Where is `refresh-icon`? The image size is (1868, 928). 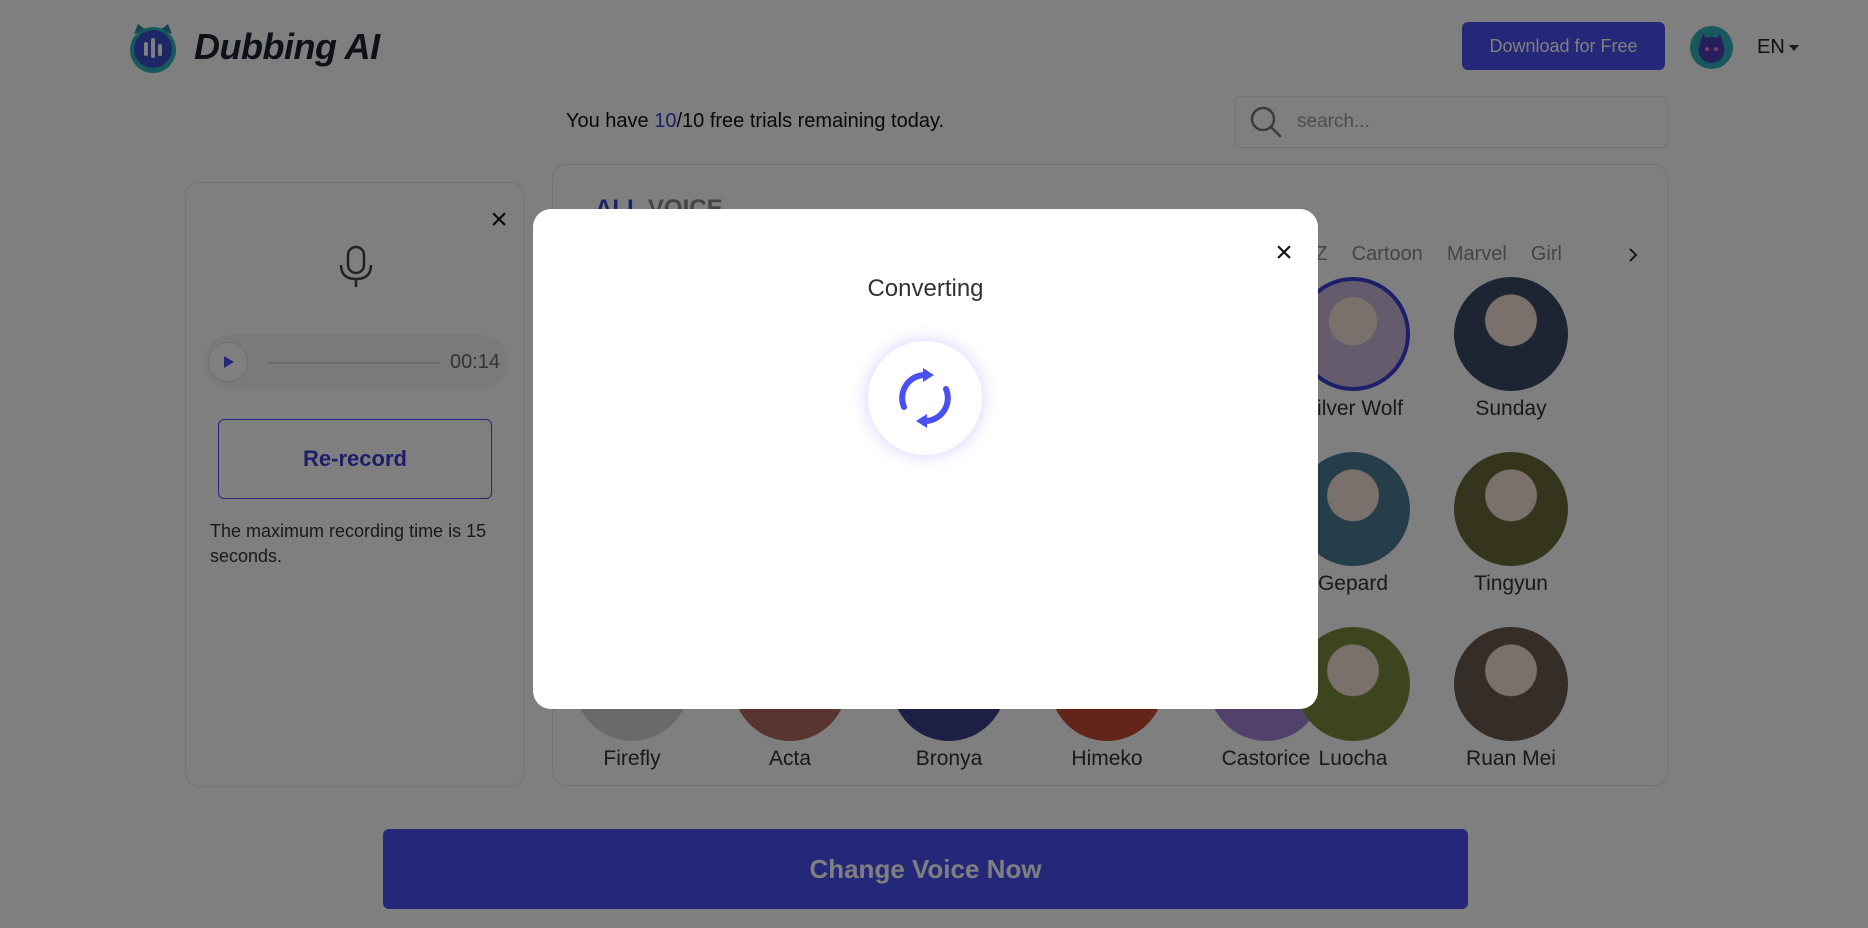 refresh-icon is located at coordinates (925, 398).